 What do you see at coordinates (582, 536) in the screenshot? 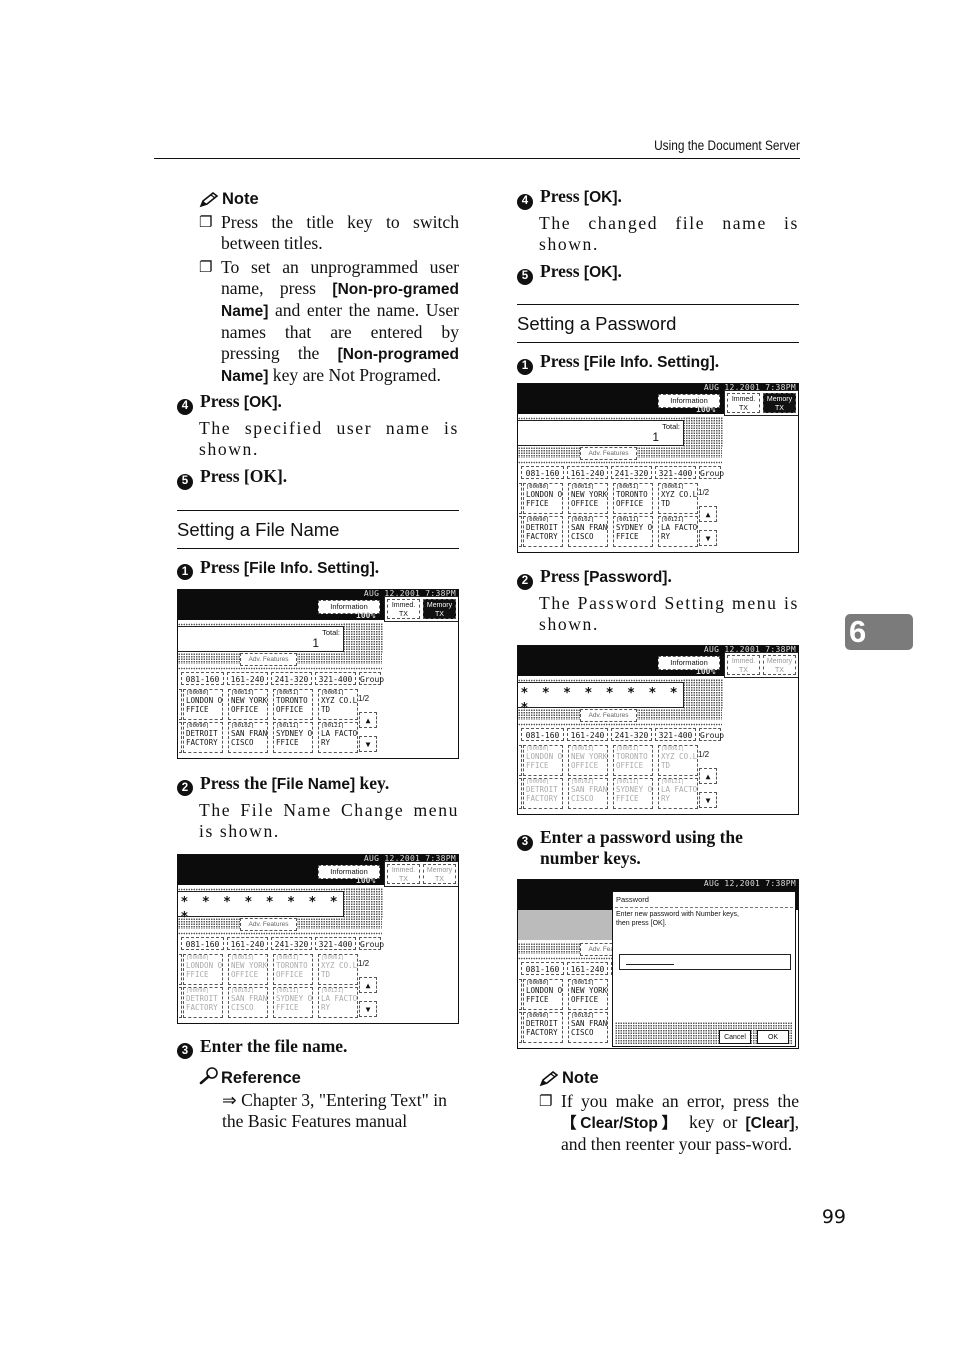
I see `destination-name-line: CISCO` at bounding box center [582, 536].